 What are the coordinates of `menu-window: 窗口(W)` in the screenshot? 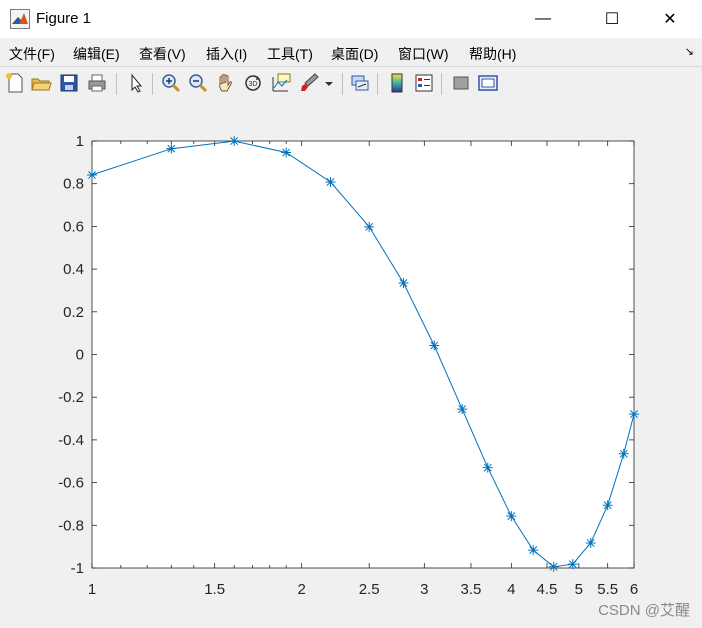 It's located at (423, 54).